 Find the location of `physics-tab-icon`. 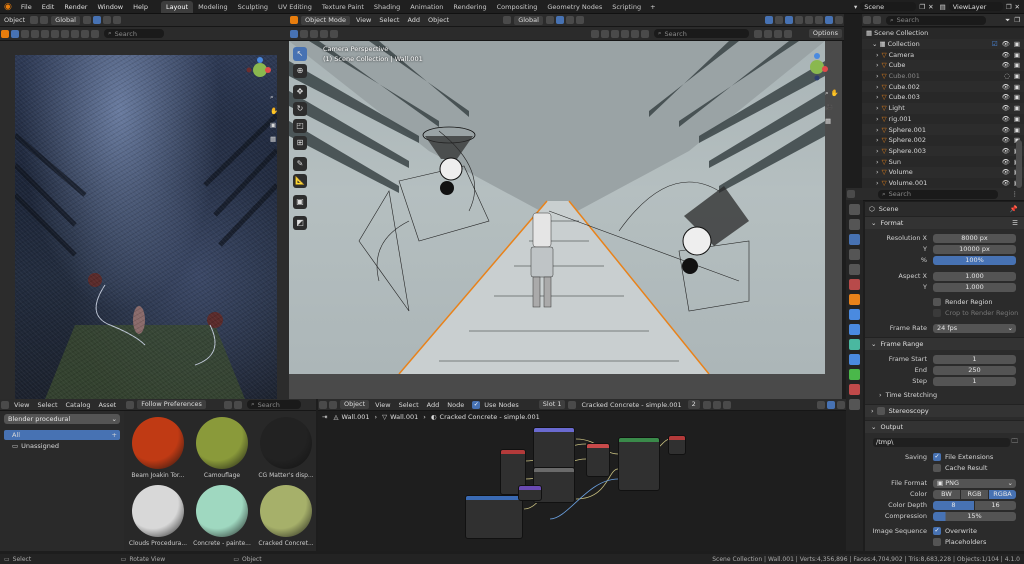

physics-tab-icon is located at coordinates (854, 344).